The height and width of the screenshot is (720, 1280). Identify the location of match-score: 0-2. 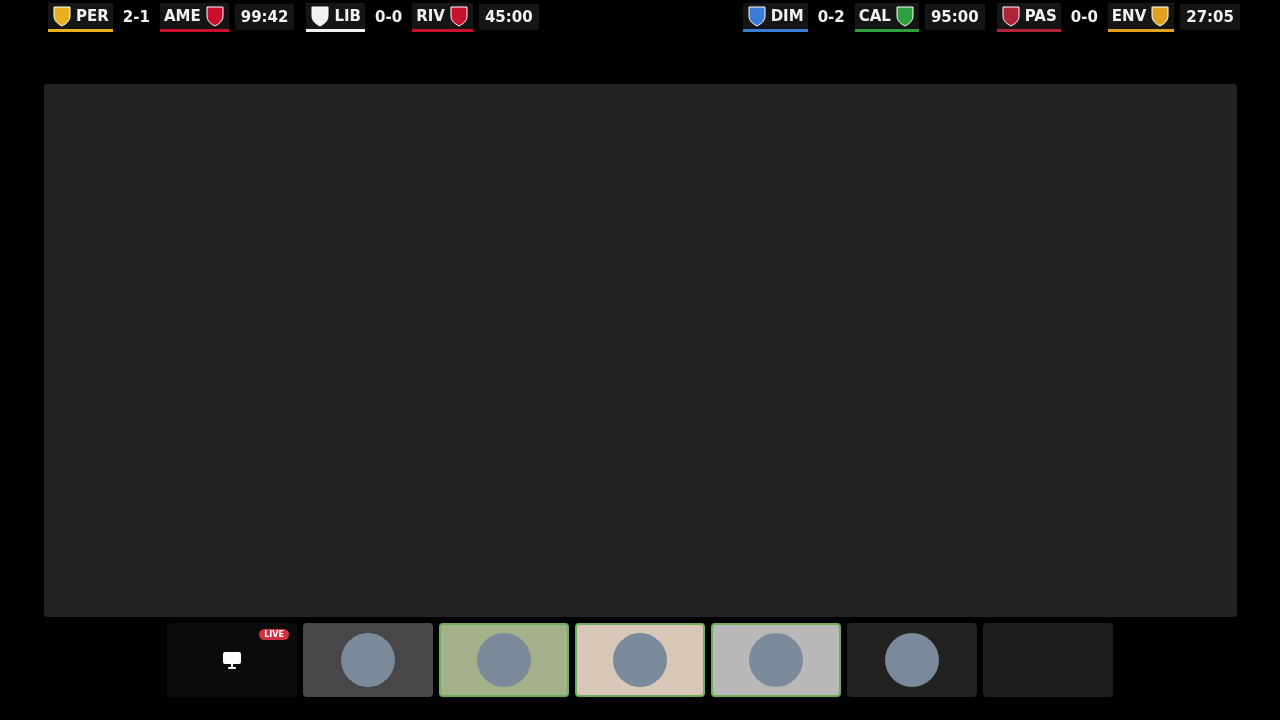
(831, 17).